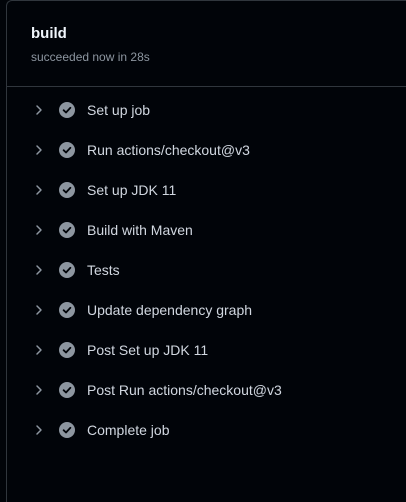 The image size is (406, 502). I want to click on job-status: succeeded now in 28s, so click(90, 57).